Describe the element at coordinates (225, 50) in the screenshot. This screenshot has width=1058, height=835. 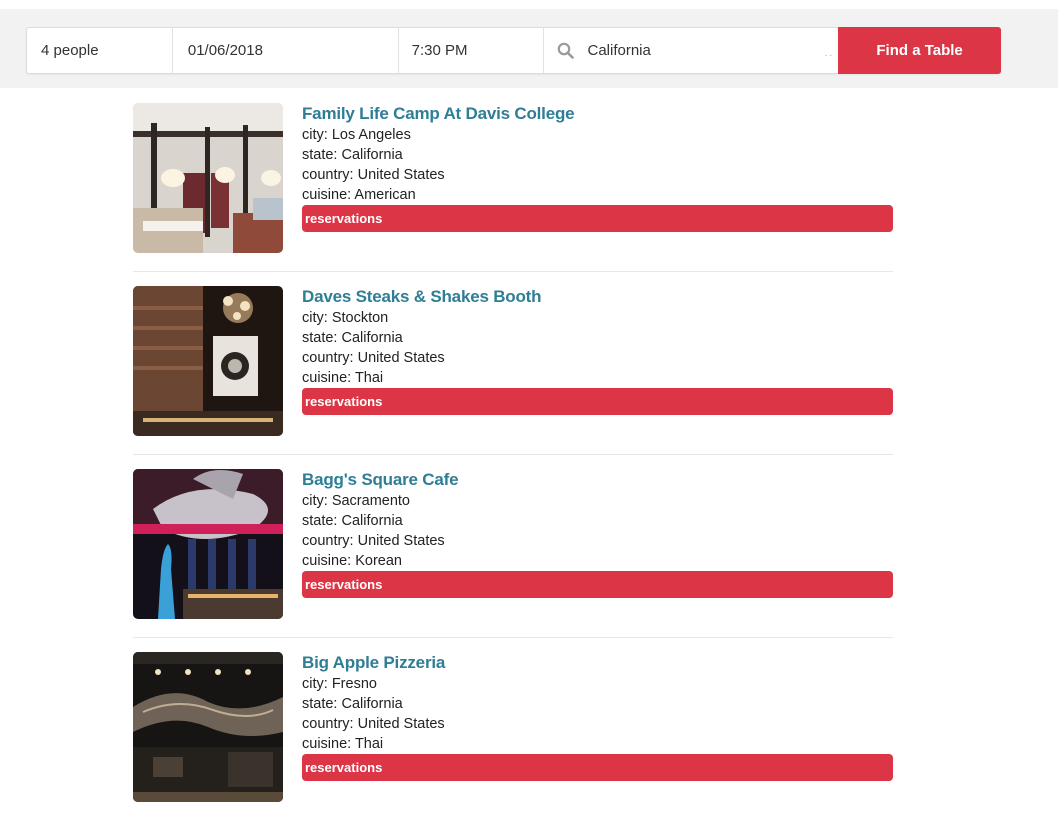
I see `date-value: 01/06/2018` at that location.